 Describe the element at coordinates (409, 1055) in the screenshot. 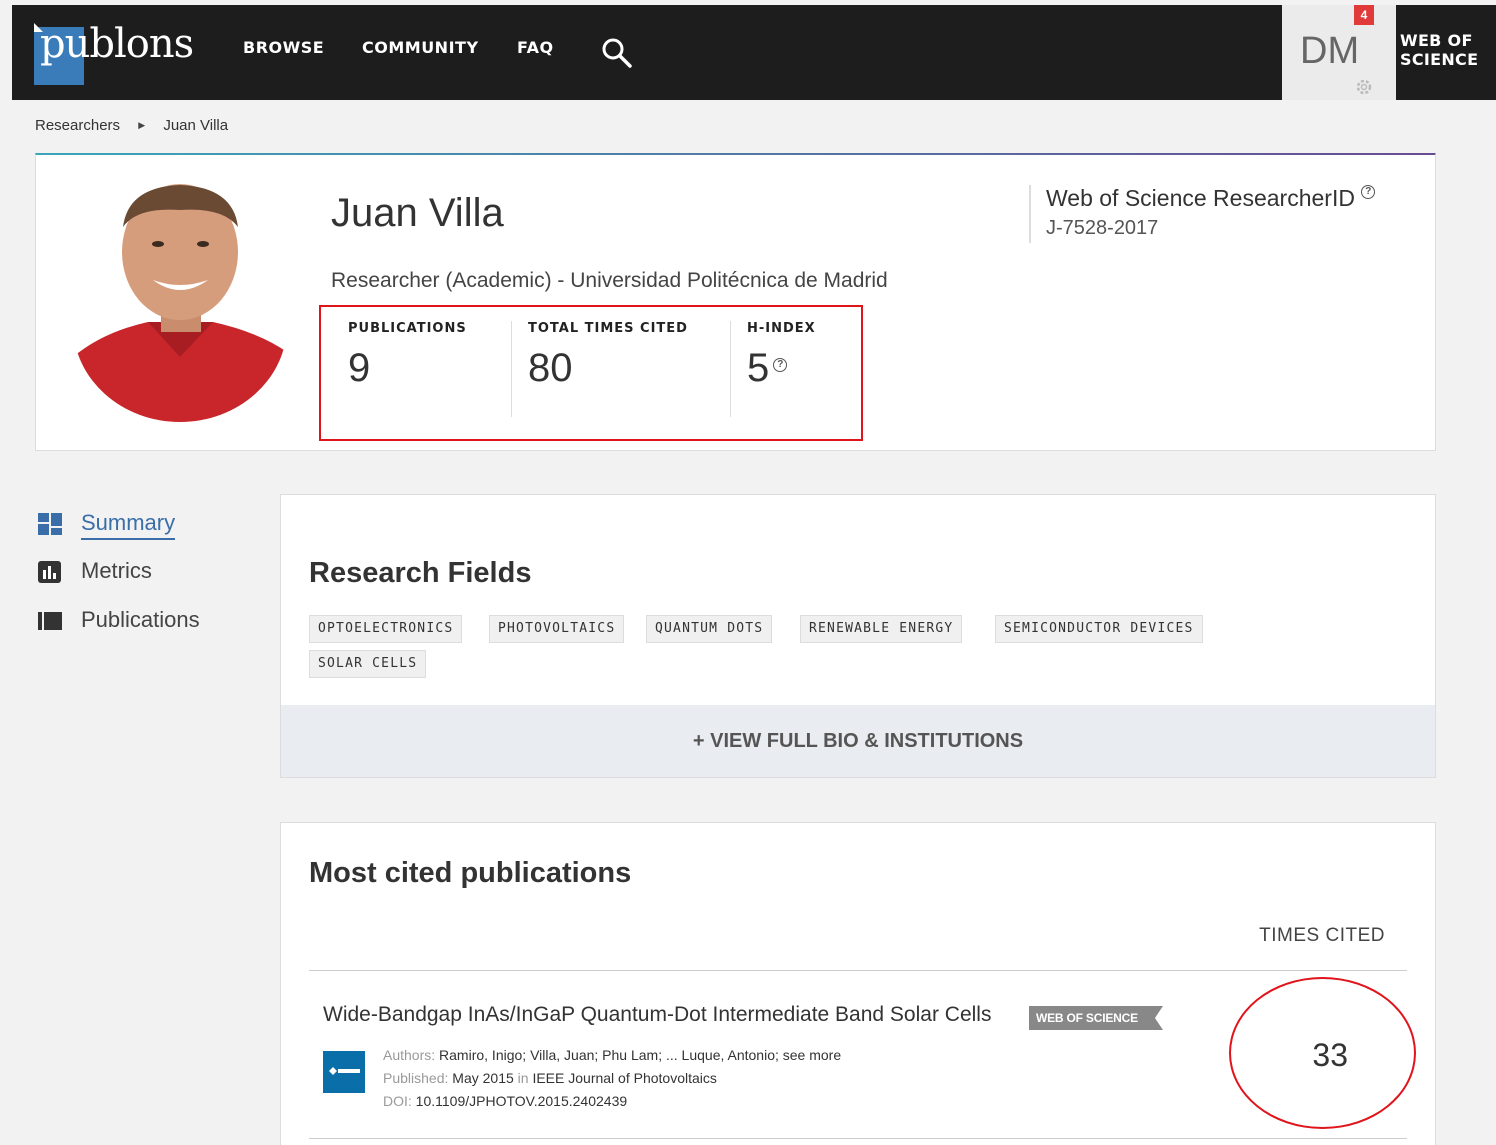

I see `authors-label: Authors:` at that location.